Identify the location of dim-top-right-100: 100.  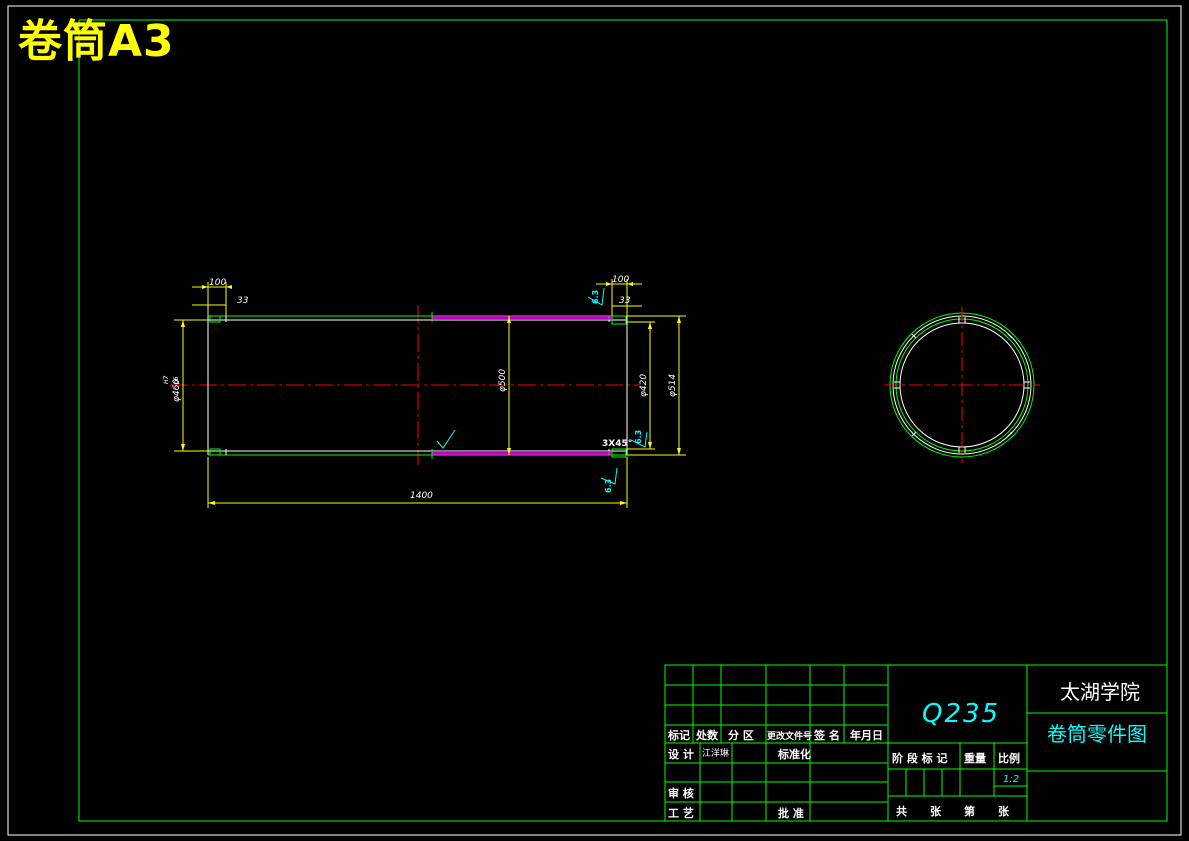
(620, 280).